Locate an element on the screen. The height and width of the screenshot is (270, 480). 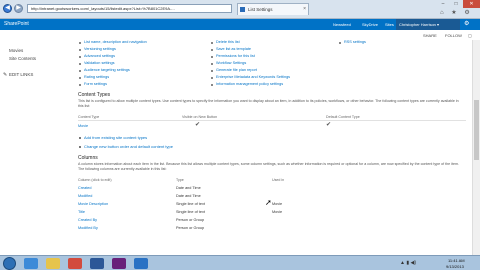
maximize-button: □ is located at coordinates (456, 4).